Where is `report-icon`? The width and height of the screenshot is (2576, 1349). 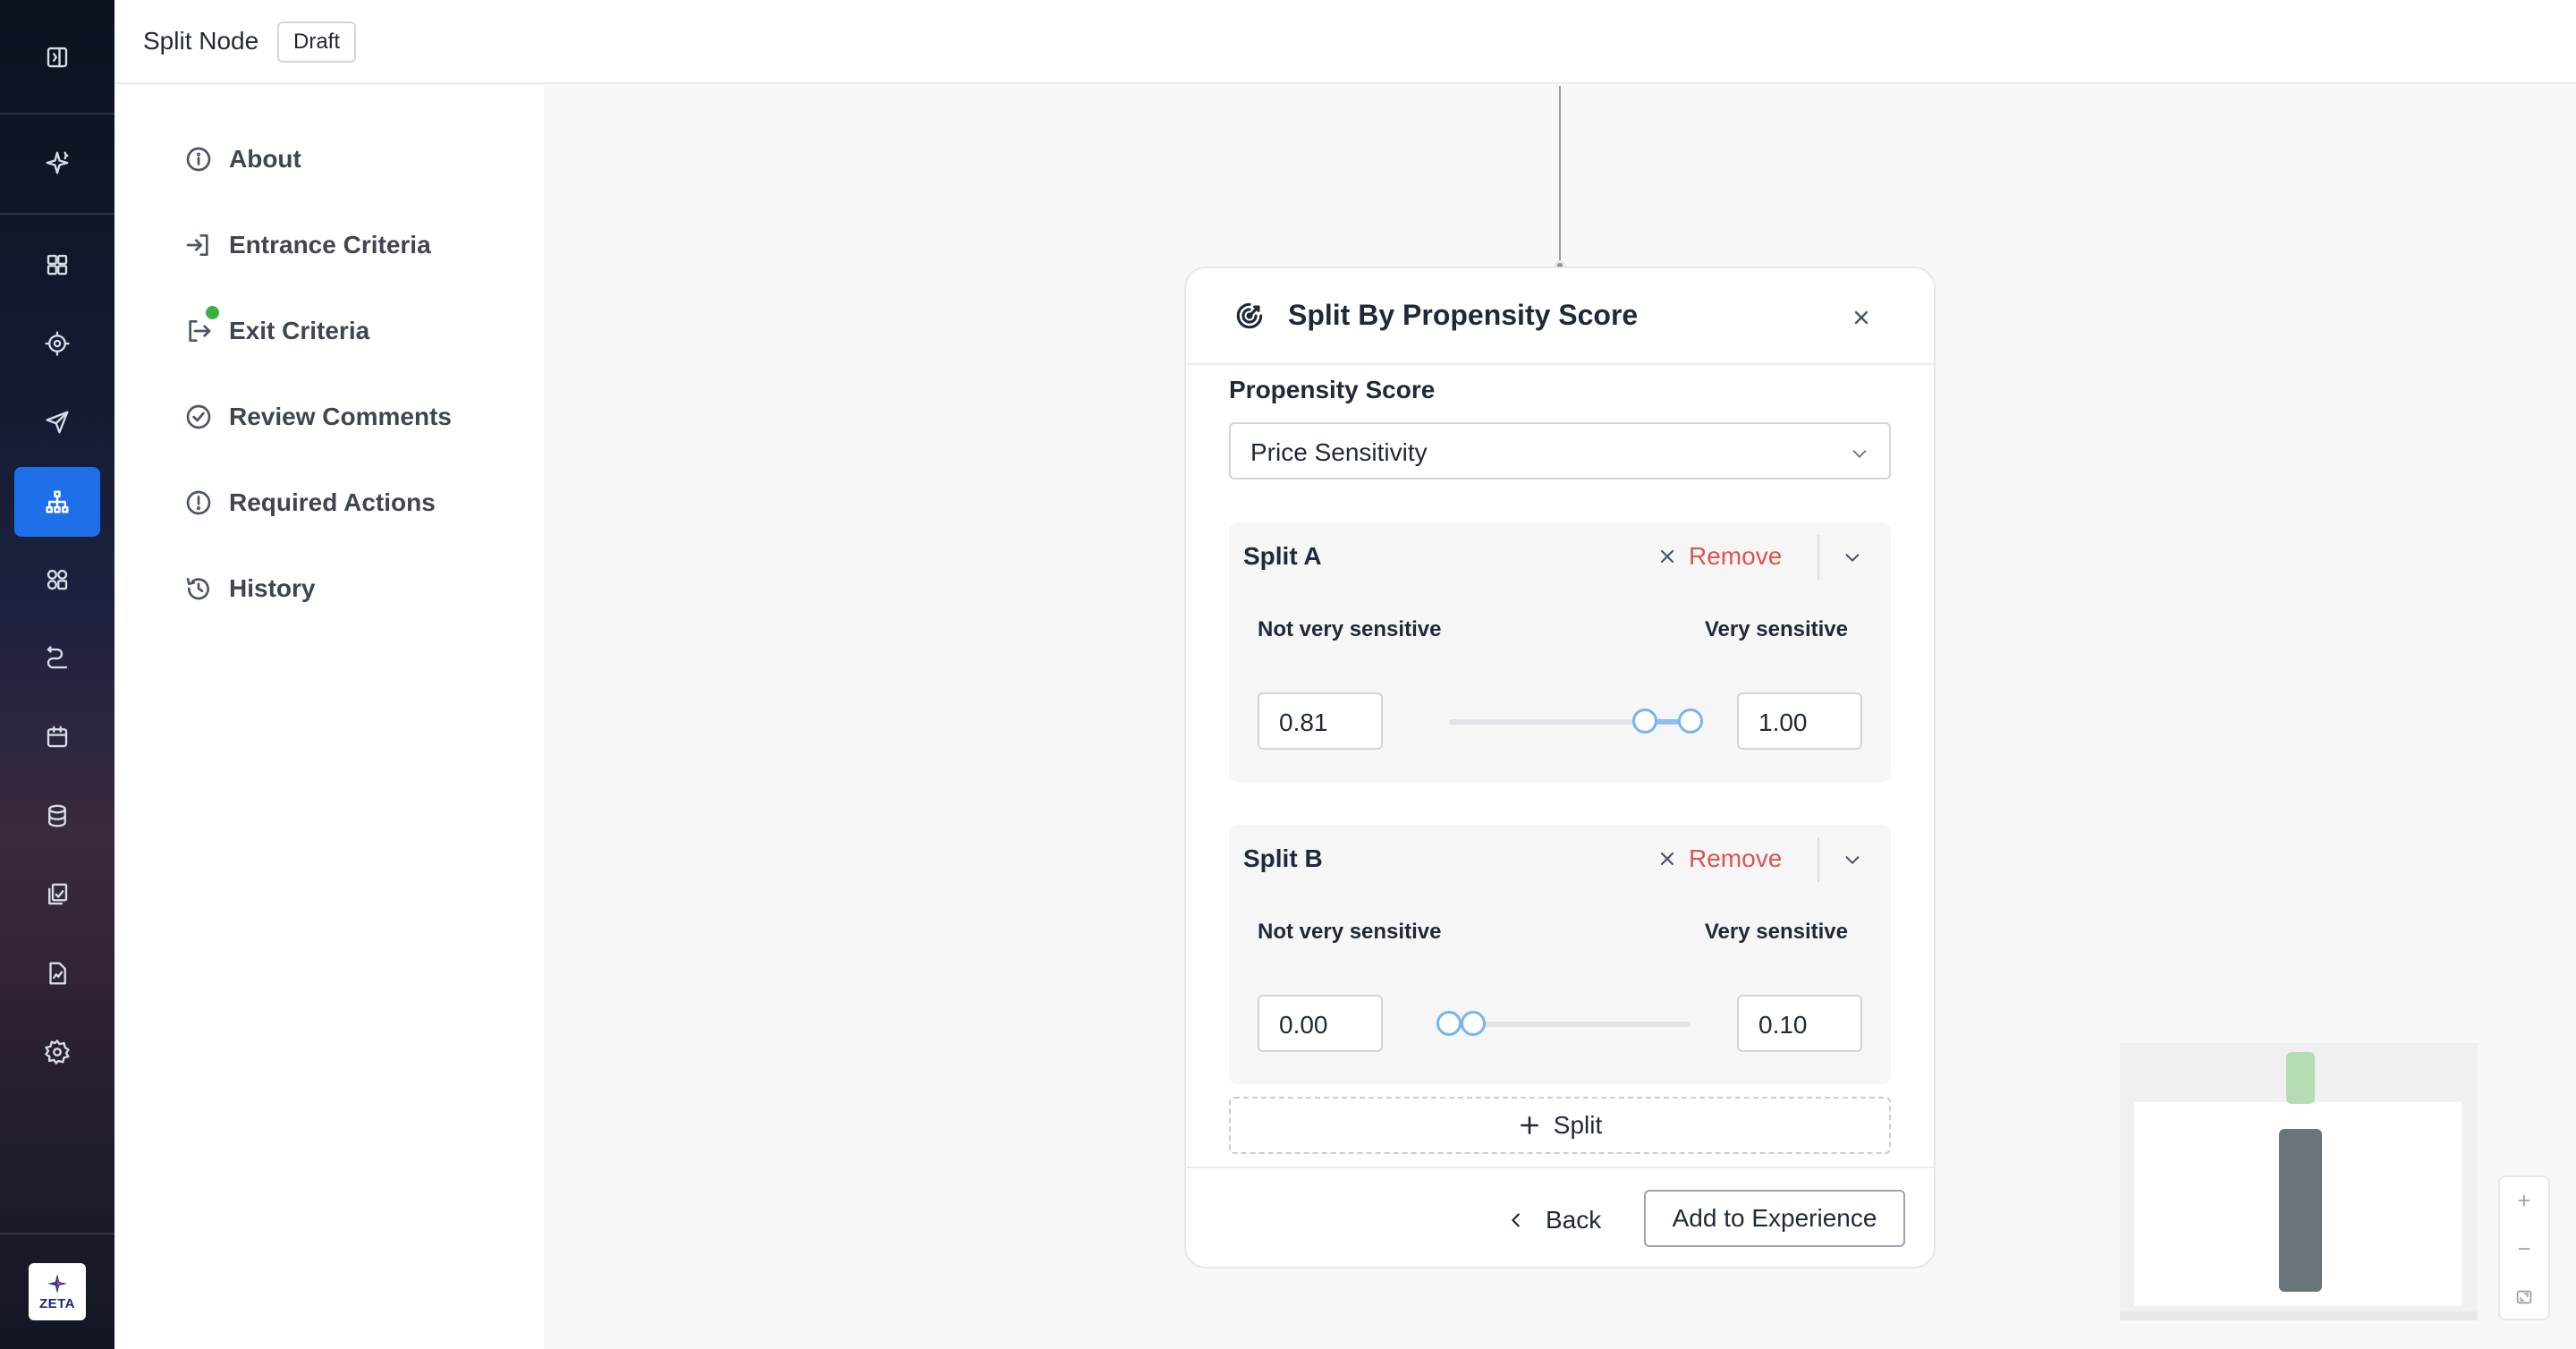 report-icon is located at coordinates (57, 973).